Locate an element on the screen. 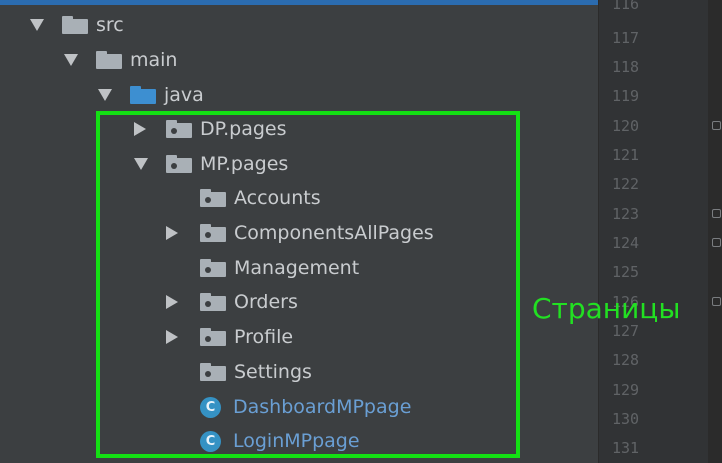  line-number: 122 is located at coordinates (626, 184).